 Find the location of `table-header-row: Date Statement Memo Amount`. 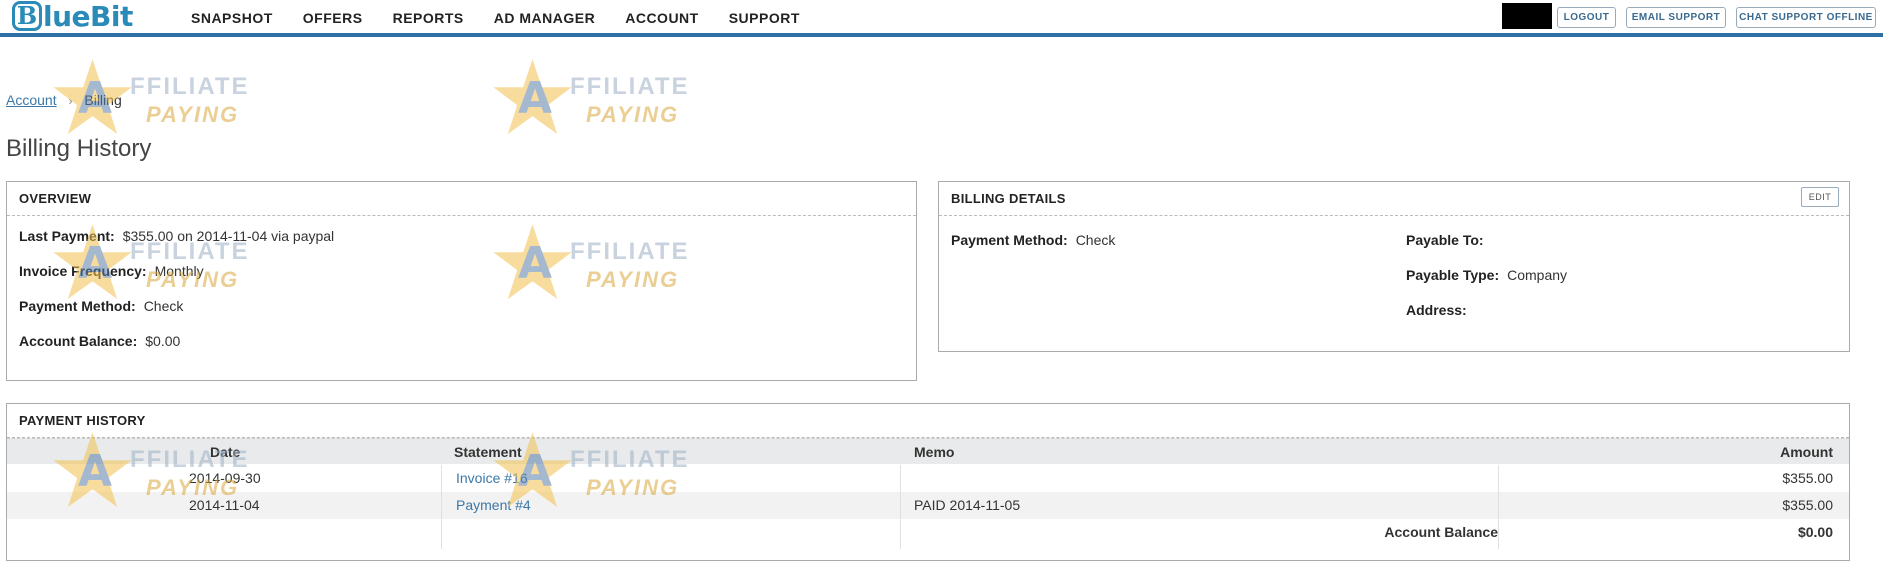

table-header-row: Date Statement Memo Amount is located at coordinates (928, 451).